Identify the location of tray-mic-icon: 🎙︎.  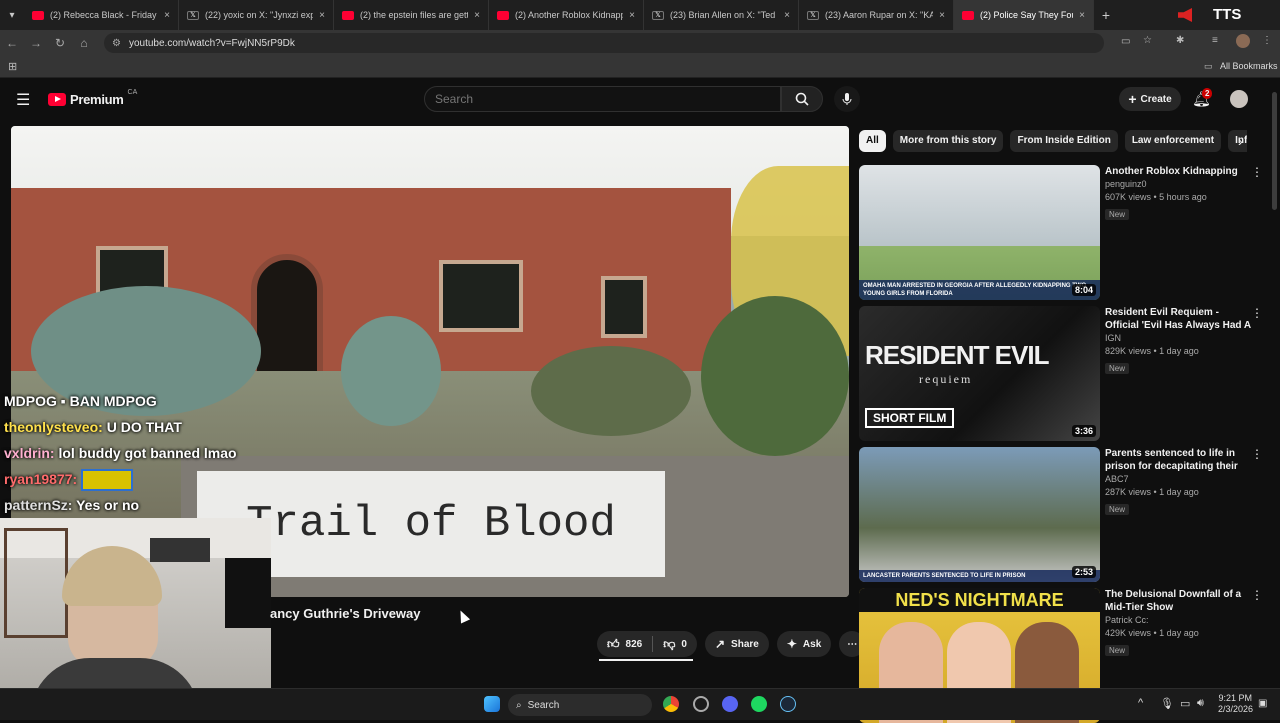
(1167, 703).